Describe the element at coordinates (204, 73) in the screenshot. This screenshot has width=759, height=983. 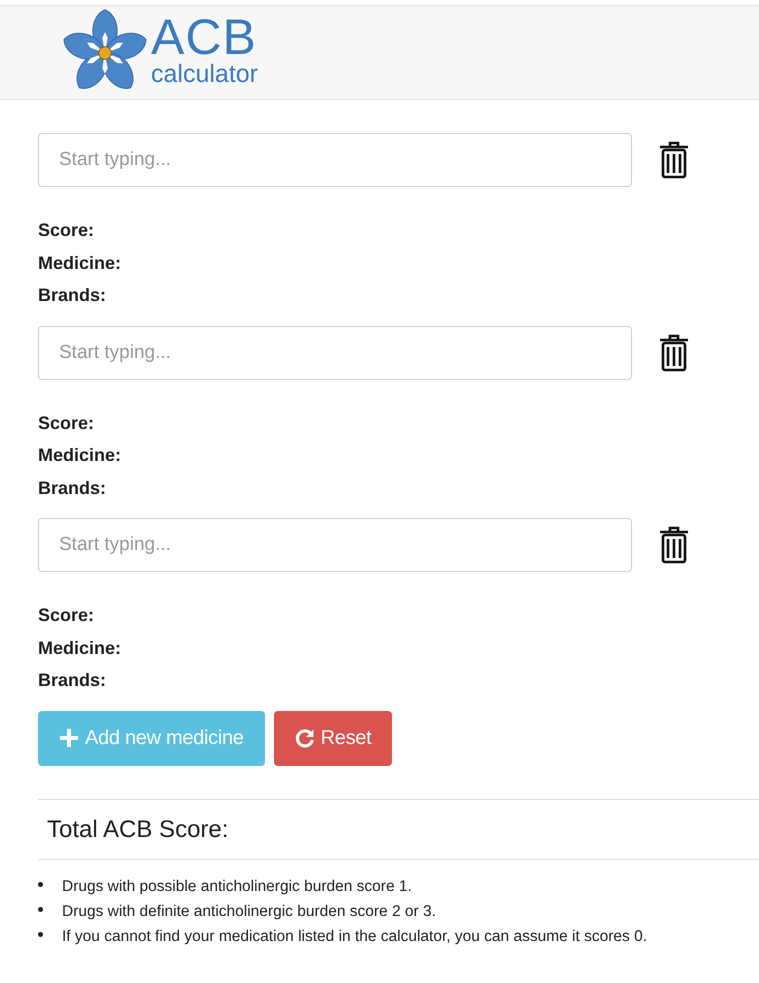
I see `logo-subtitle: calculator` at that location.